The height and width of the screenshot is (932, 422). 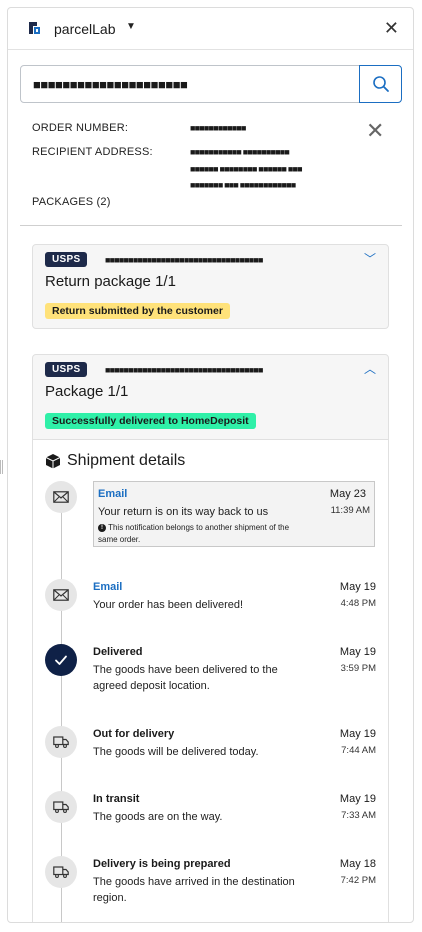 What do you see at coordinates (102, 527) in the screenshot?
I see `info-icon: !` at bounding box center [102, 527].